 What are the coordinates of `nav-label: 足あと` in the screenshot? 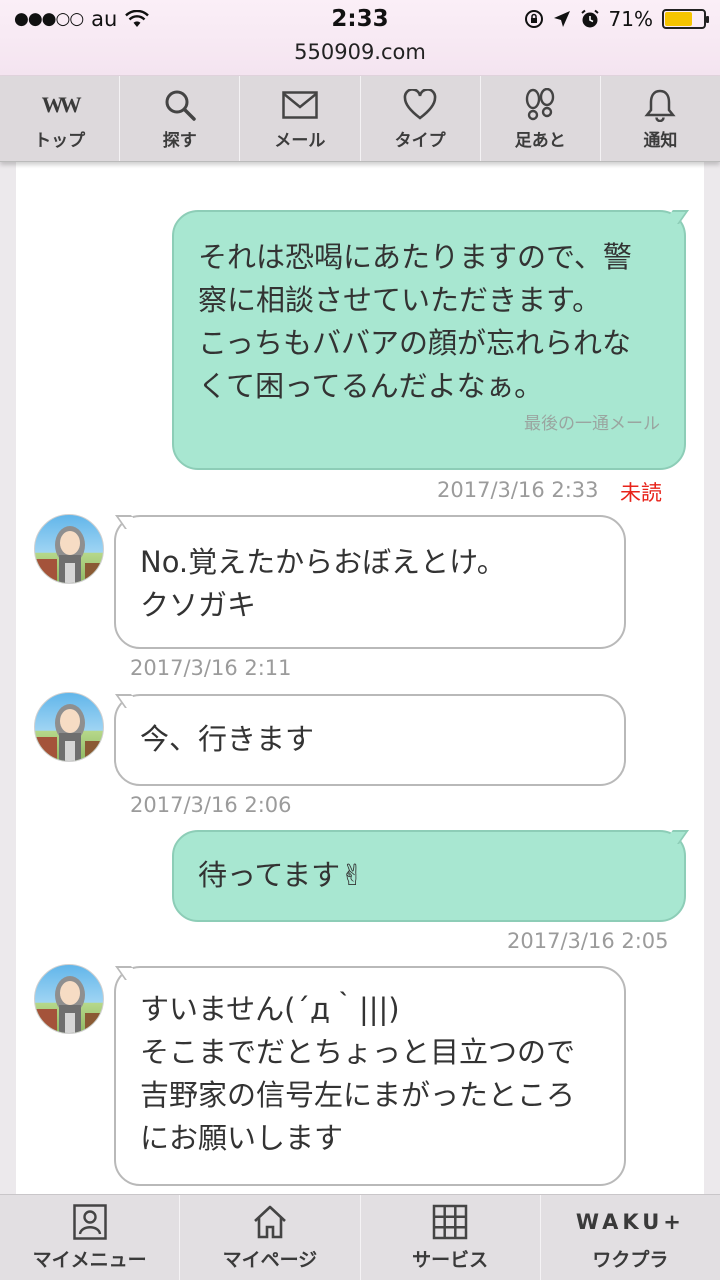 It's located at (540, 141).